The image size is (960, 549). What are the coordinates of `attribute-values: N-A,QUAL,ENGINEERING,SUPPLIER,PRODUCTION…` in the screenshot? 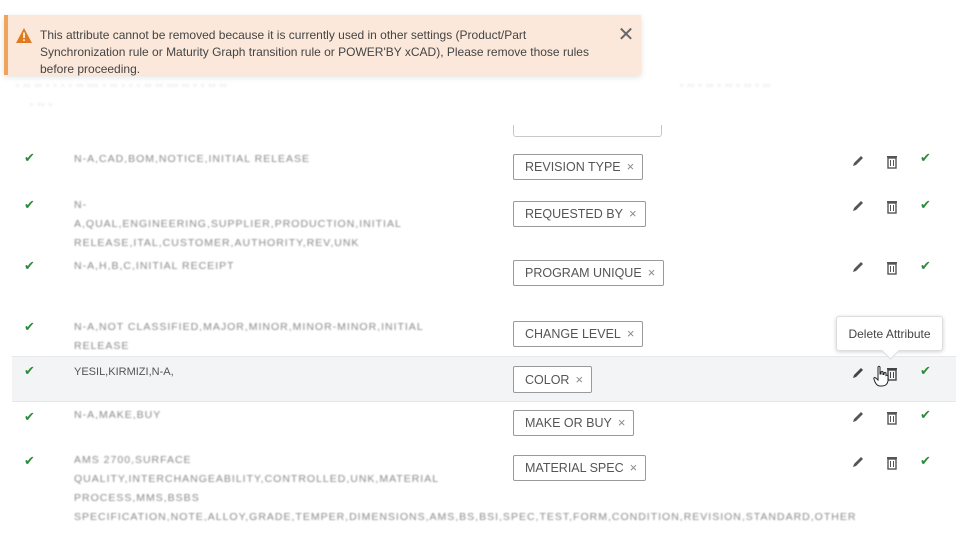 It's located at (238, 224).